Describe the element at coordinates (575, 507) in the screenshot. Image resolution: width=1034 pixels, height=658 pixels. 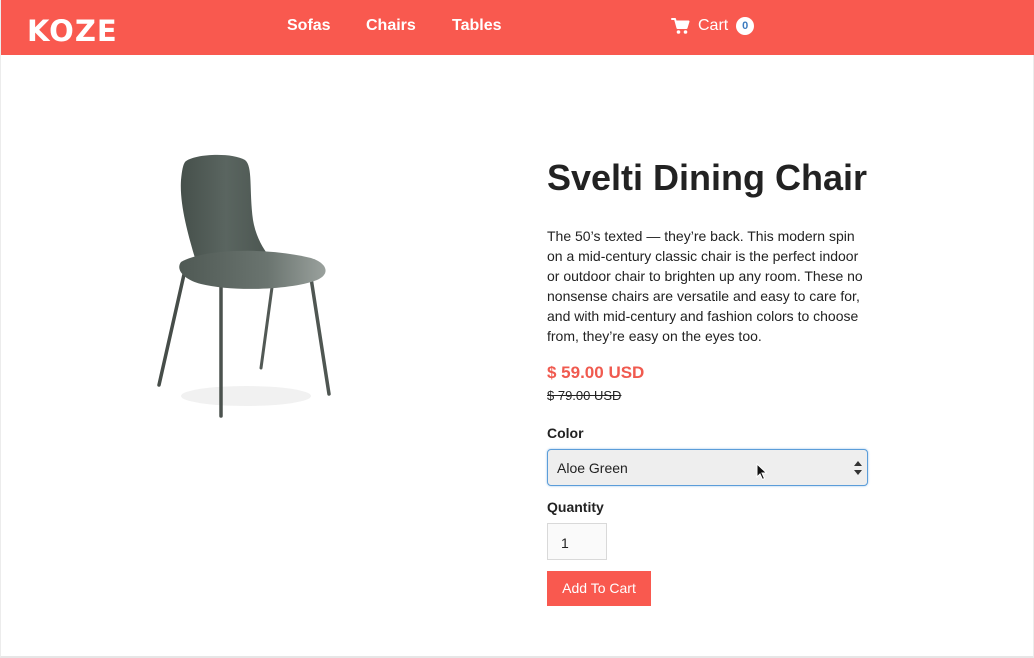
I see `quantity-label: Quantity` at that location.